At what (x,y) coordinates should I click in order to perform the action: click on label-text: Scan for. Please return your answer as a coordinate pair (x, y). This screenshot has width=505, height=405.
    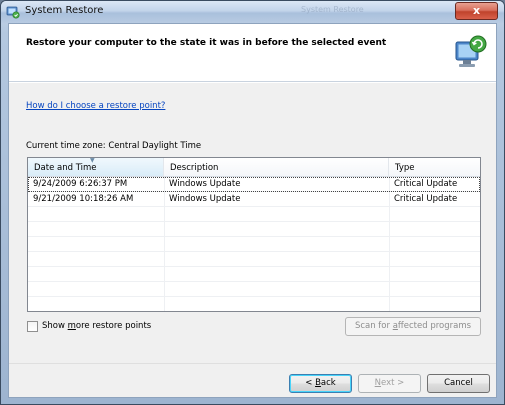
    Looking at the image, I should click on (373, 326).